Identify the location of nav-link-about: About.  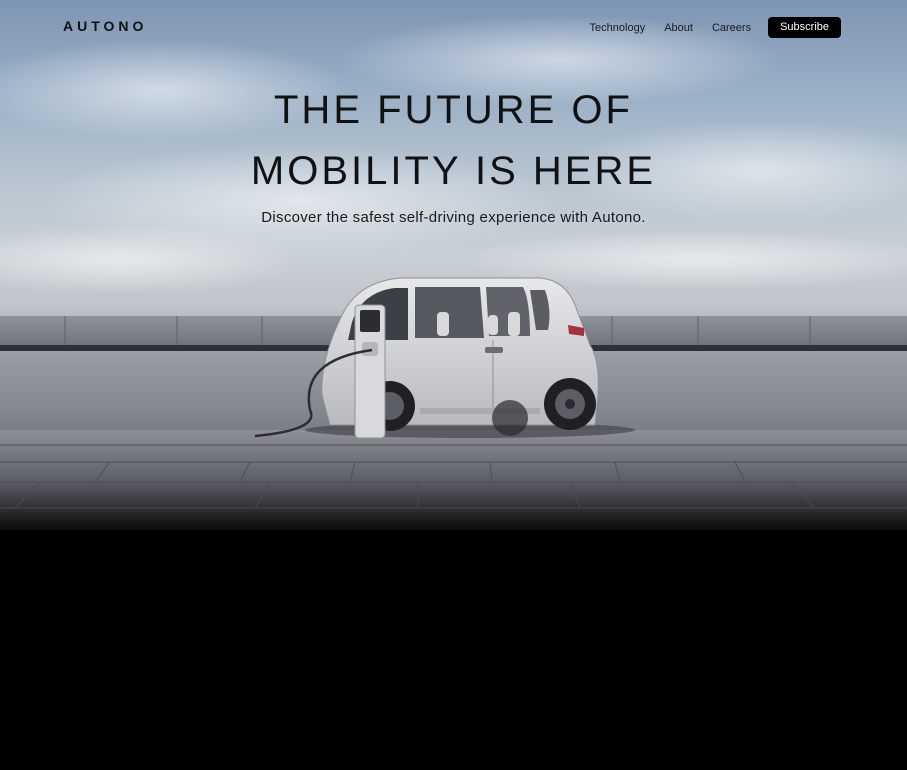
(678, 28).